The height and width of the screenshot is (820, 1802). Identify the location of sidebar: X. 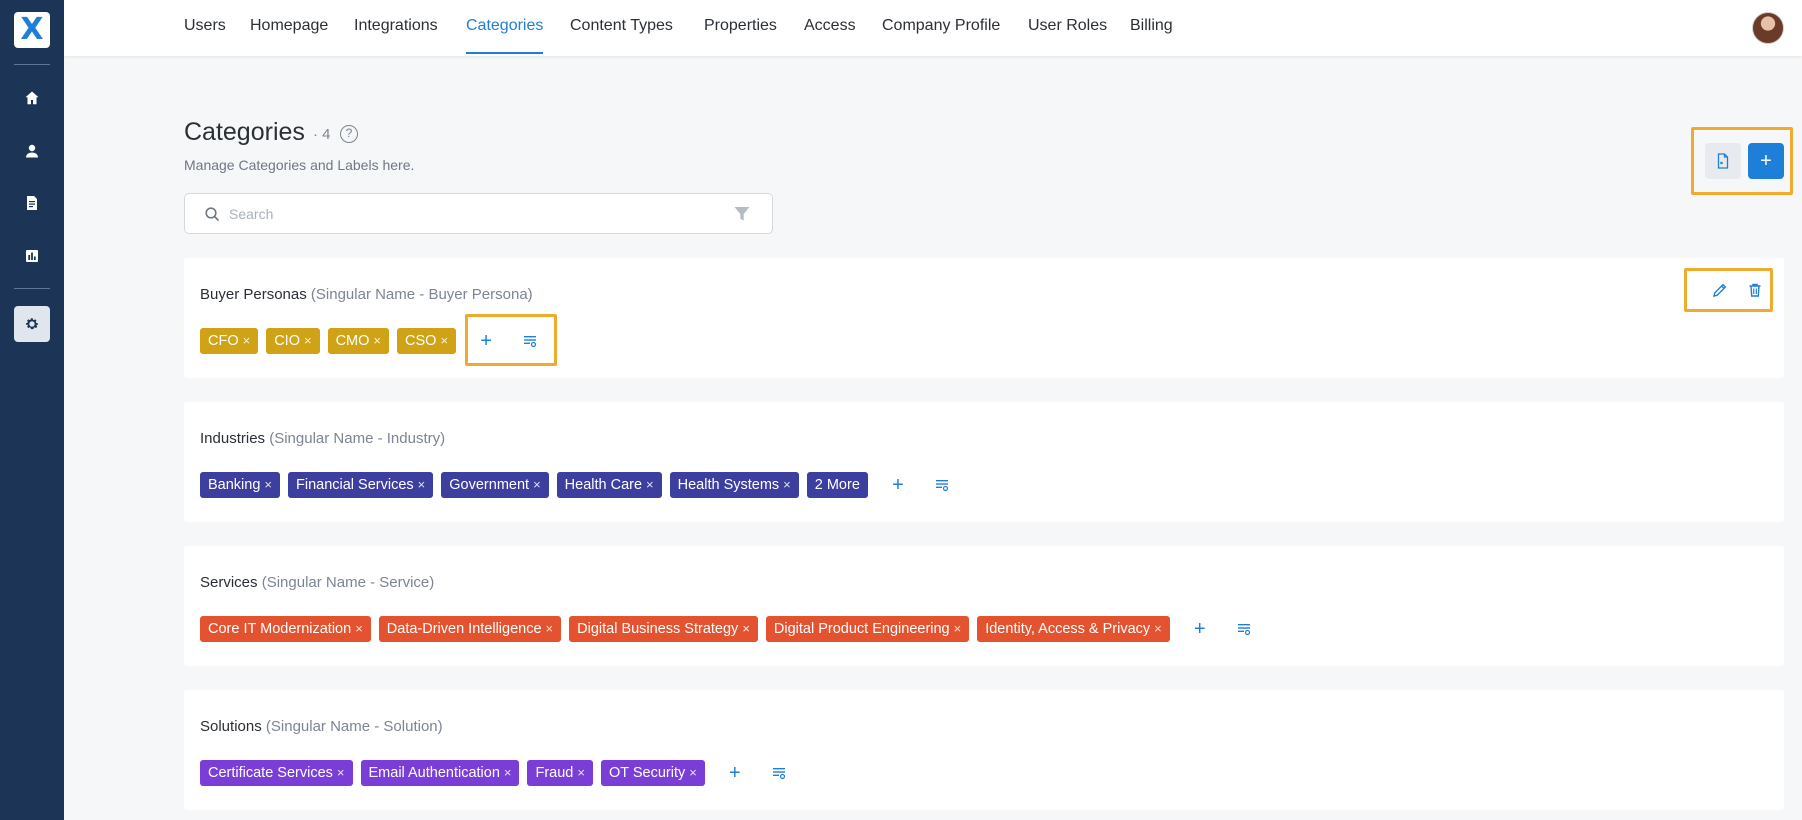
(32, 410).